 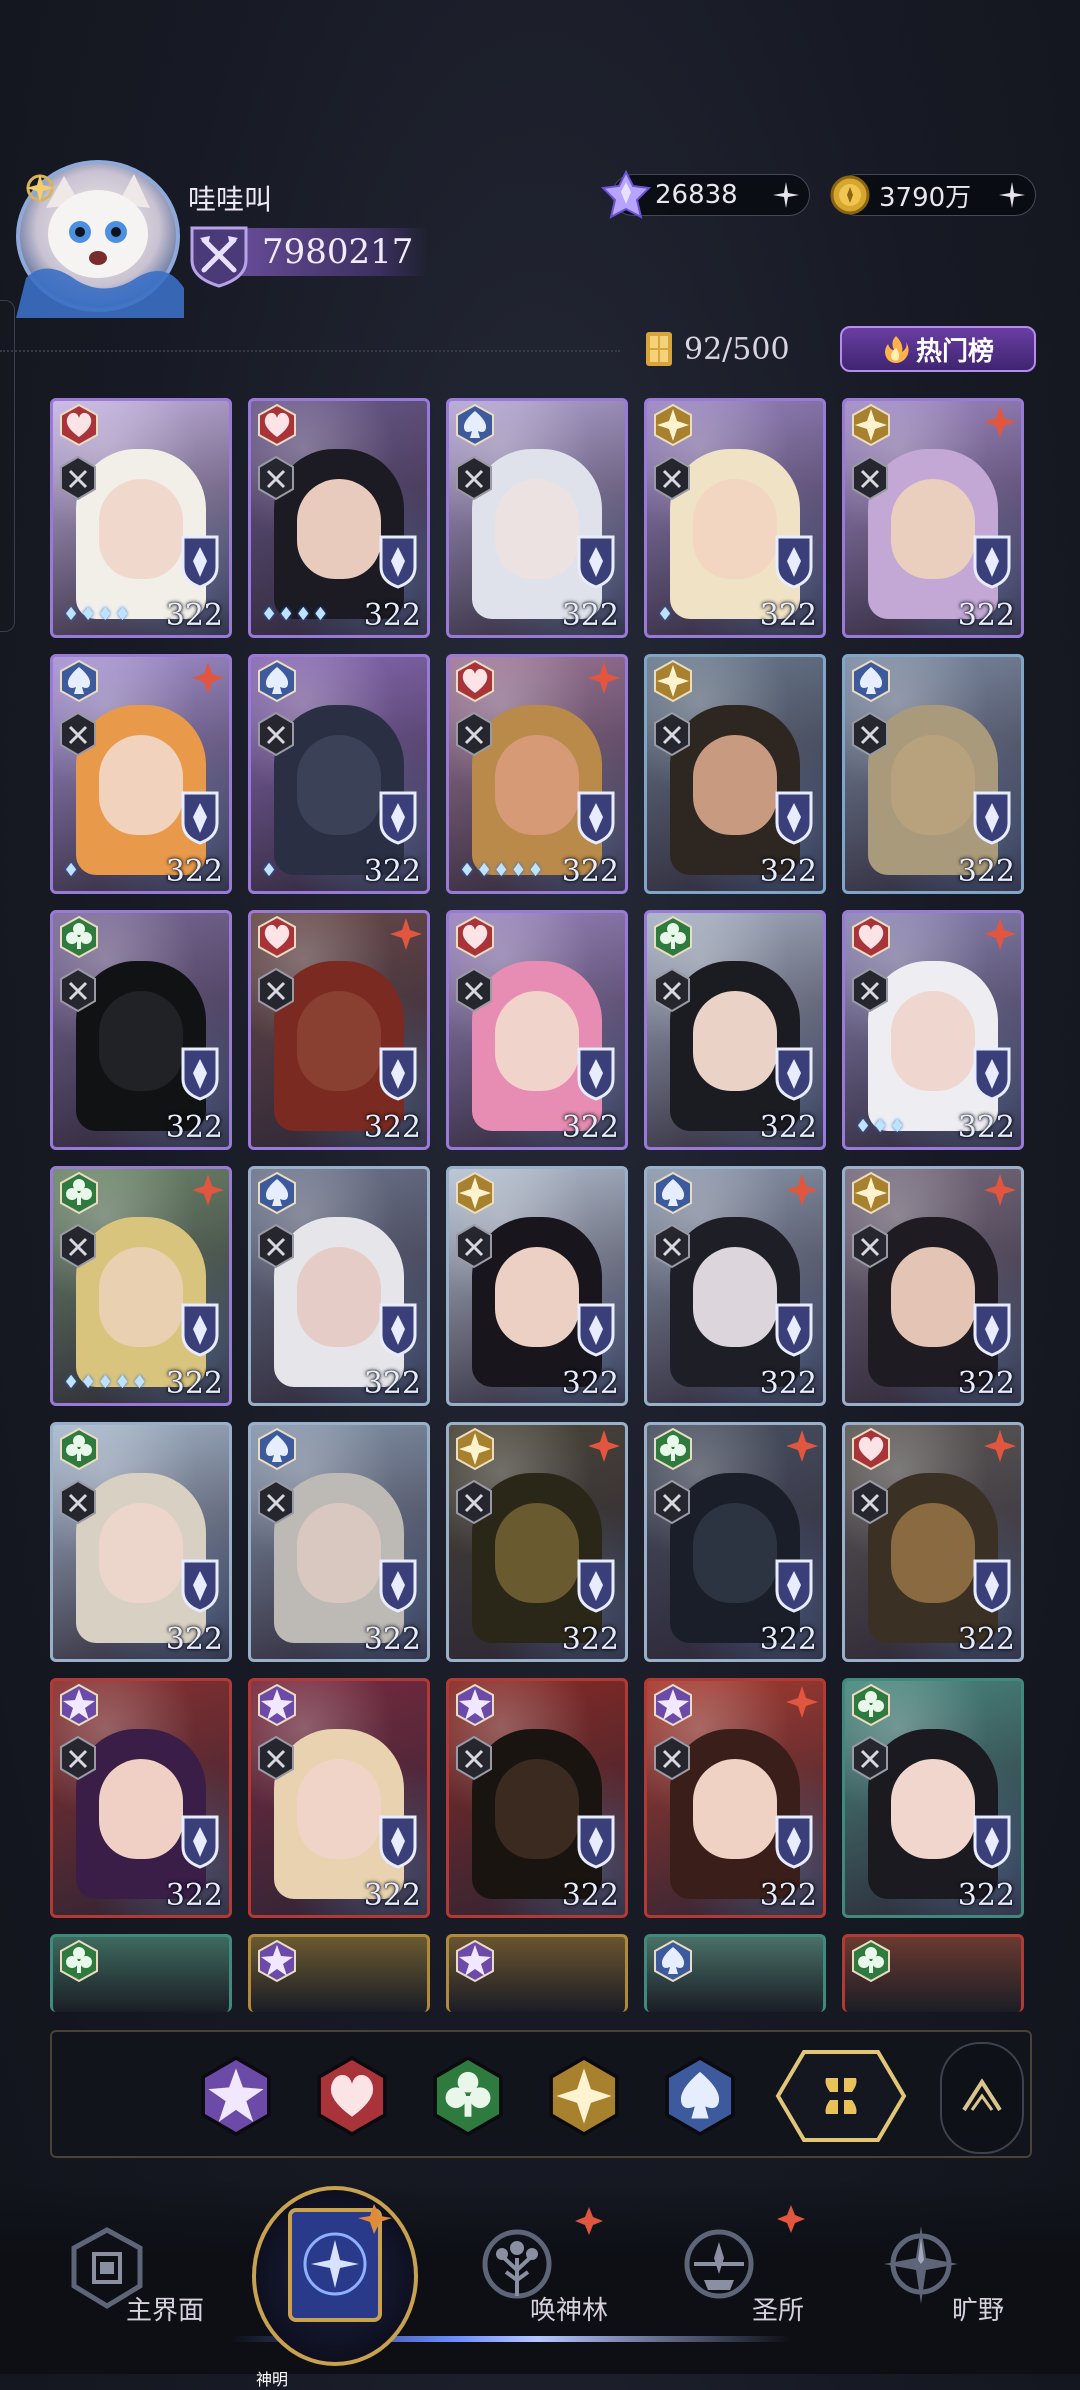 I want to click on filter-spade-icon, so click(x=700, y=2096).